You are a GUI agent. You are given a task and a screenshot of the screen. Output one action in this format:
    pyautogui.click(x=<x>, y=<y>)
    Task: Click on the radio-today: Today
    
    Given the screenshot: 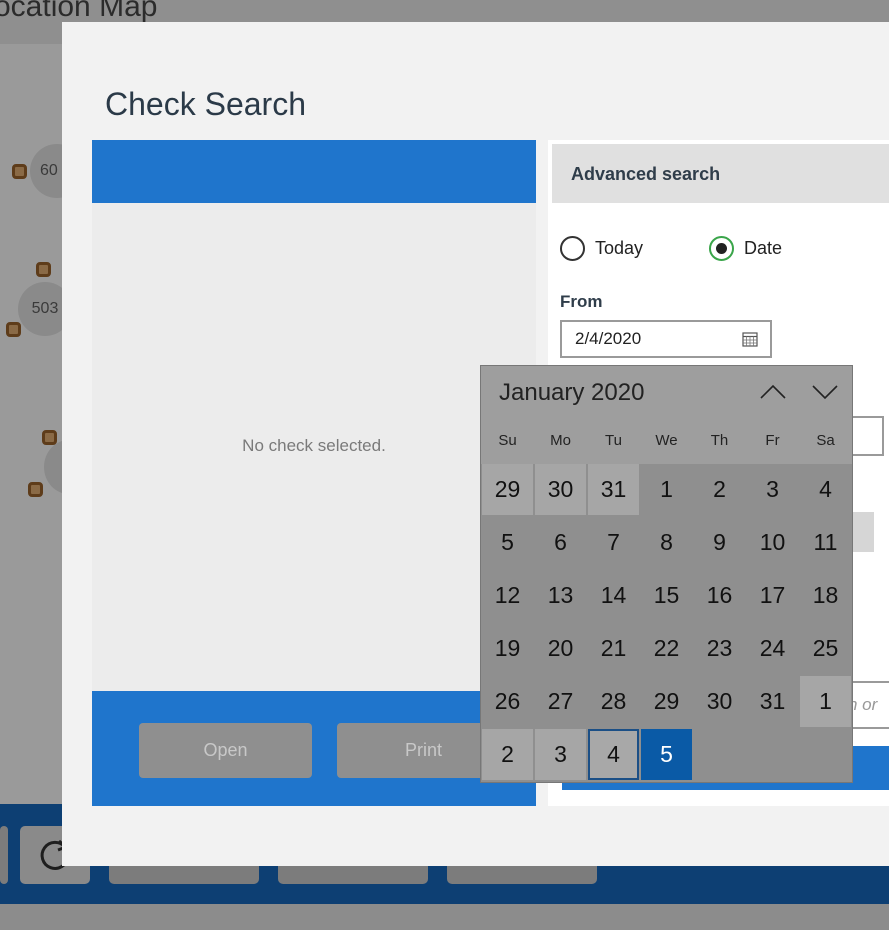 What is the action you would take?
    pyautogui.click(x=601, y=248)
    